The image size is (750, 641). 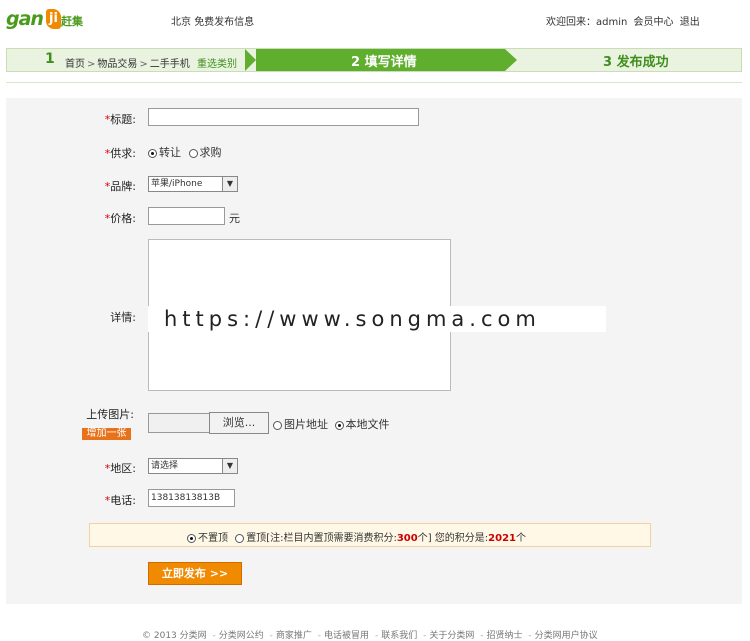 What do you see at coordinates (191, 538) in the screenshot?
I see `no-pin-radio` at bounding box center [191, 538].